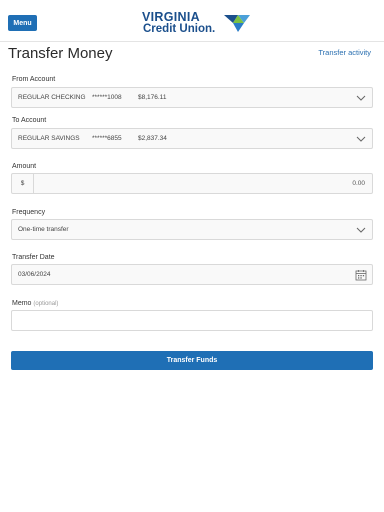 This screenshot has width=384, height=512. I want to click on to-account-balance: $2,837.34, so click(152, 138).